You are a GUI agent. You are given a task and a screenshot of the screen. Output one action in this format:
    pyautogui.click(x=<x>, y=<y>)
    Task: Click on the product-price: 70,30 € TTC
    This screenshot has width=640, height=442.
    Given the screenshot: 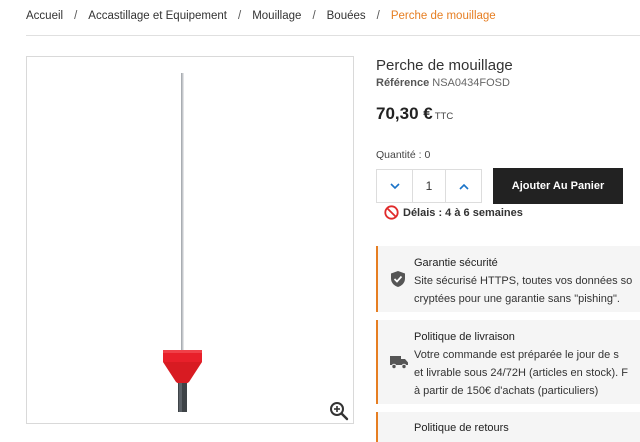 What is the action you would take?
    pyautogui.click(x=414, y=114)
    